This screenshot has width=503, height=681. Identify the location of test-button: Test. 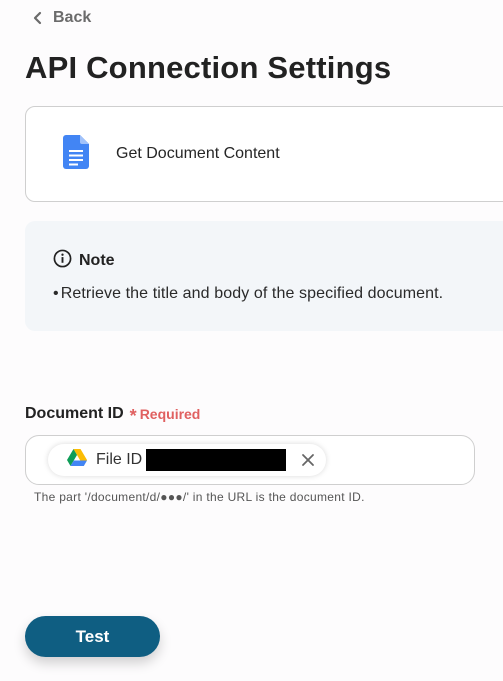
(92, 636).